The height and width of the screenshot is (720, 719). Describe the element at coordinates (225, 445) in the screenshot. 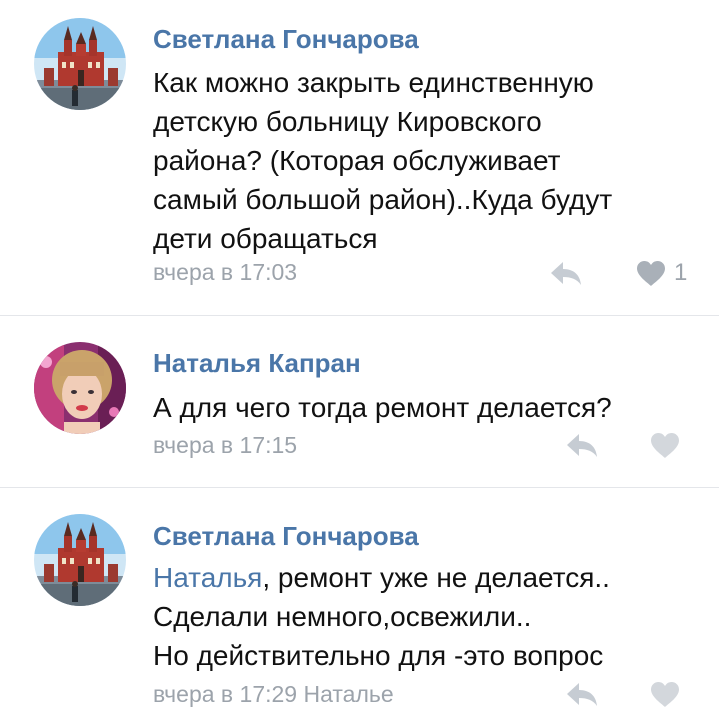

I see `comment-timestamp: вчера в 17:15` at that location.